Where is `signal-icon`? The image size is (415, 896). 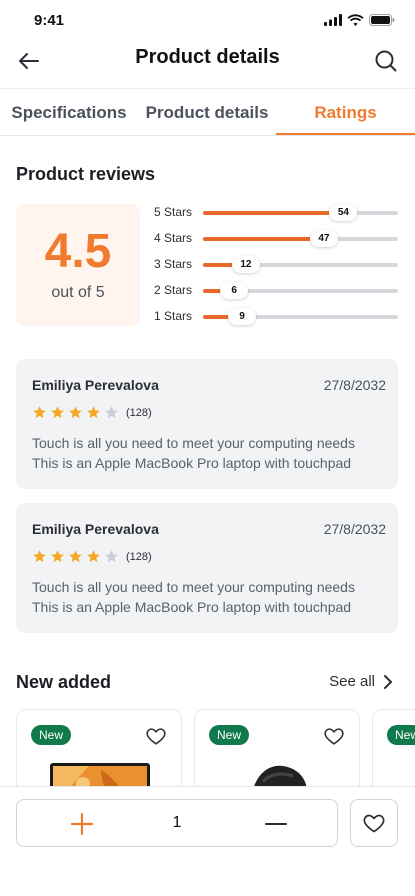 signal-icon is located at coordinates (333, 20).